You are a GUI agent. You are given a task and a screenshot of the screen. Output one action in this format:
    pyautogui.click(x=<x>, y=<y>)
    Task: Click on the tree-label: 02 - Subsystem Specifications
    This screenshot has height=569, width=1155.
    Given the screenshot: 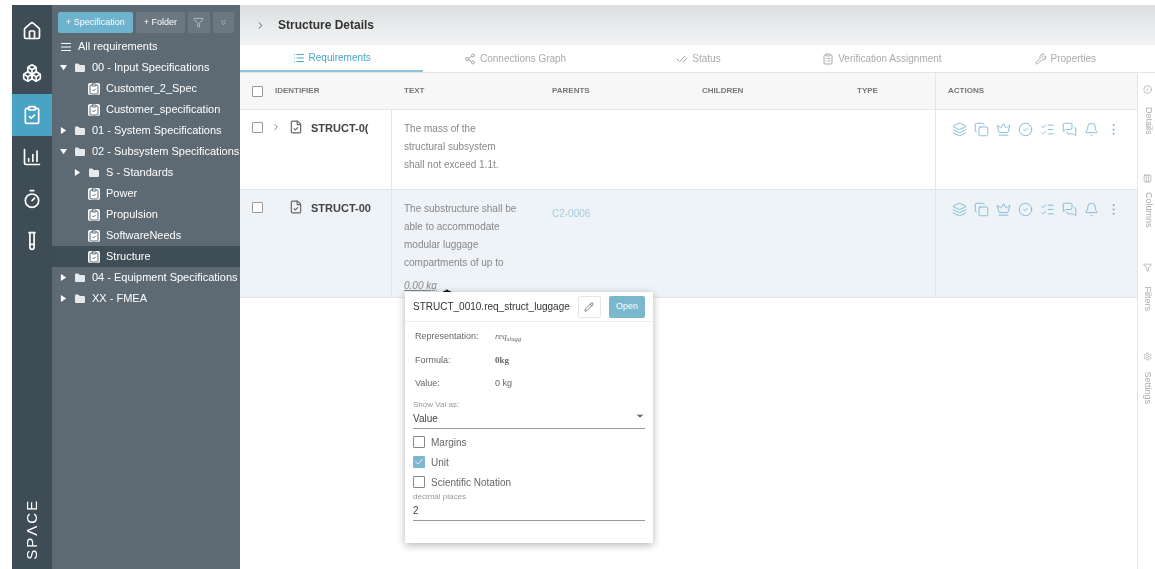 What is the action you would take?
    pyautogui.click(x=166, y=152)
    